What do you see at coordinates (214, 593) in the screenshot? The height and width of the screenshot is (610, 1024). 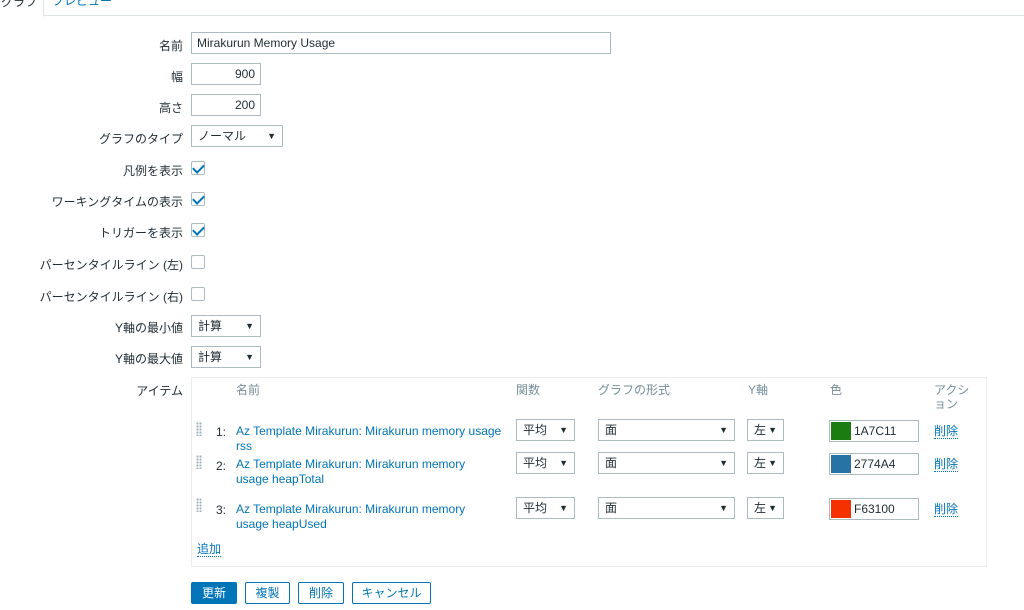 I see `update-button: 更新` at bounding box center [214, 593].